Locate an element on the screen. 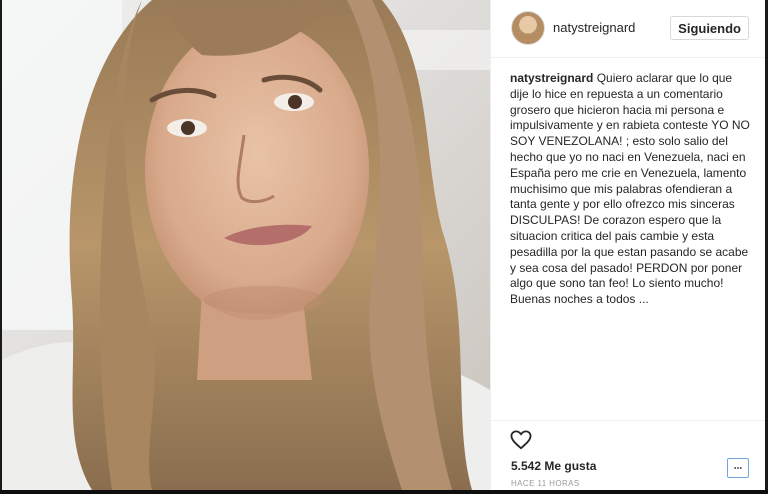  more-options-button is located at coordinates (738, 468).